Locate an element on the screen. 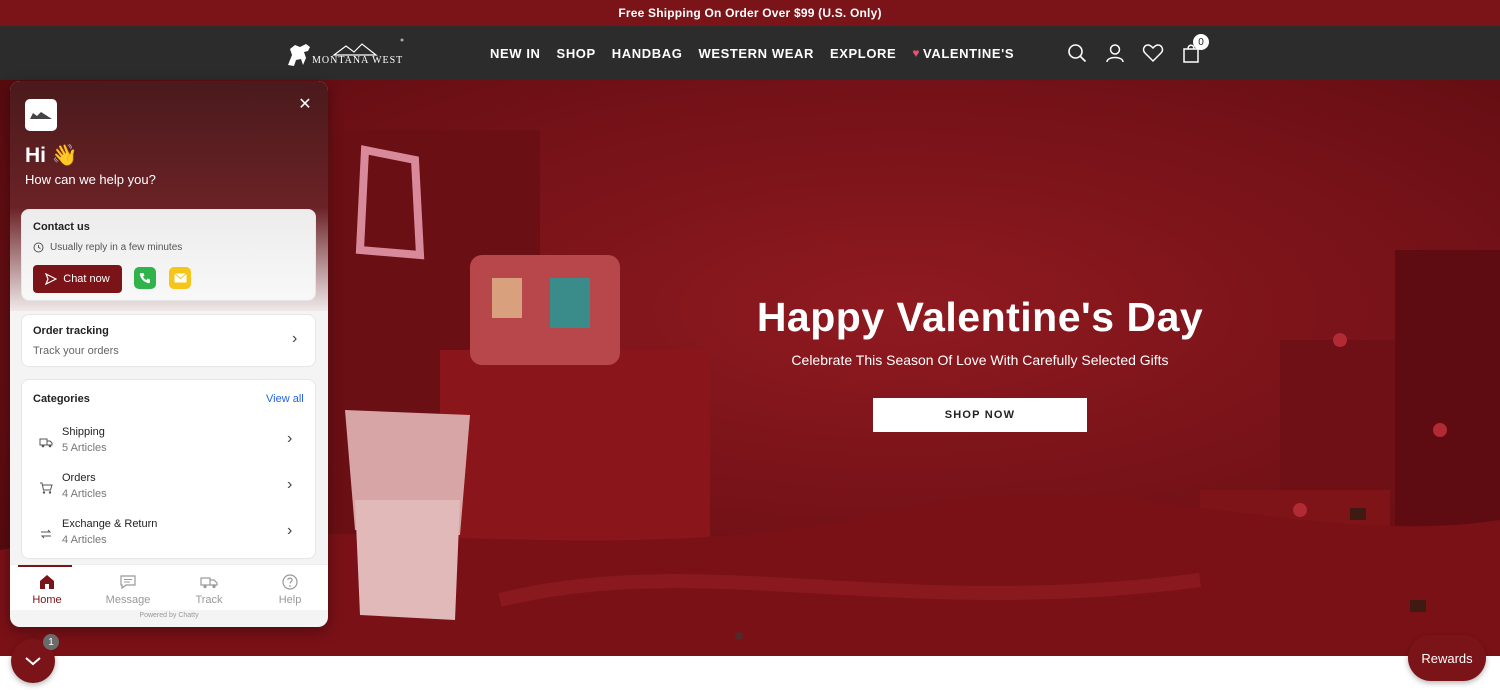 The height and width of the screenshot is (690, 1500). mail-icon is located at coordinates (180, 278).